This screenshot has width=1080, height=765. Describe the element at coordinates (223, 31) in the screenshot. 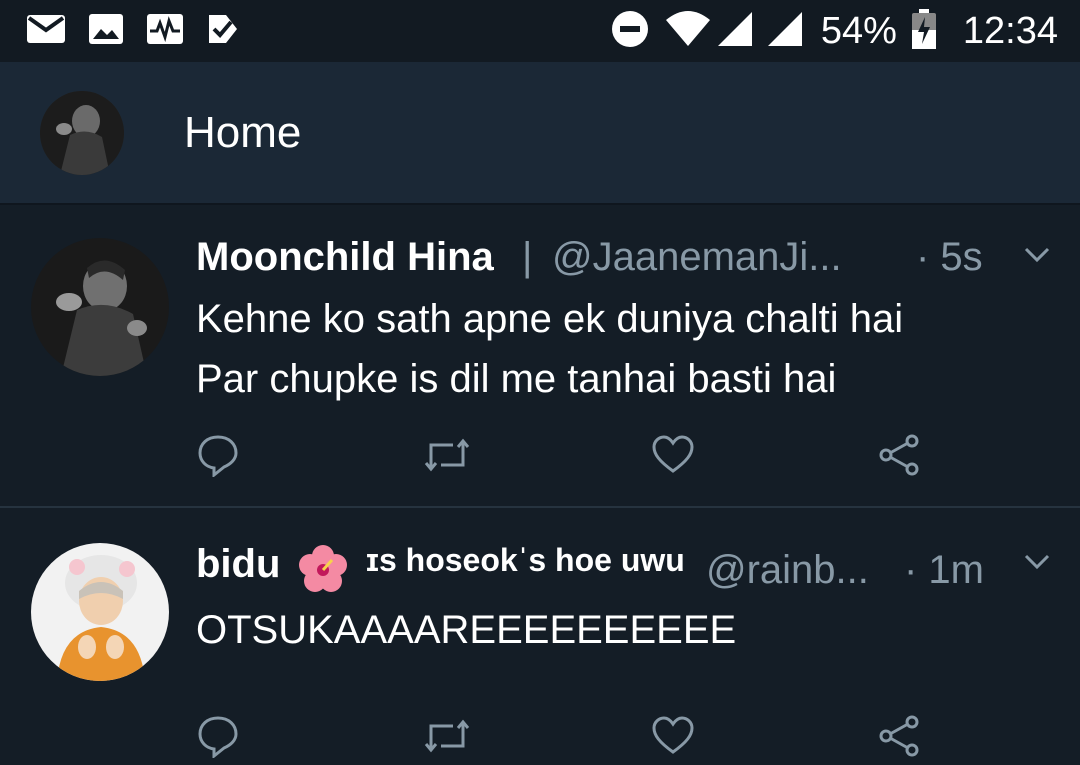

I see `checkbox-icon` at that location.